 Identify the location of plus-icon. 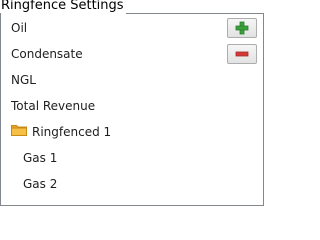
(242, 28).